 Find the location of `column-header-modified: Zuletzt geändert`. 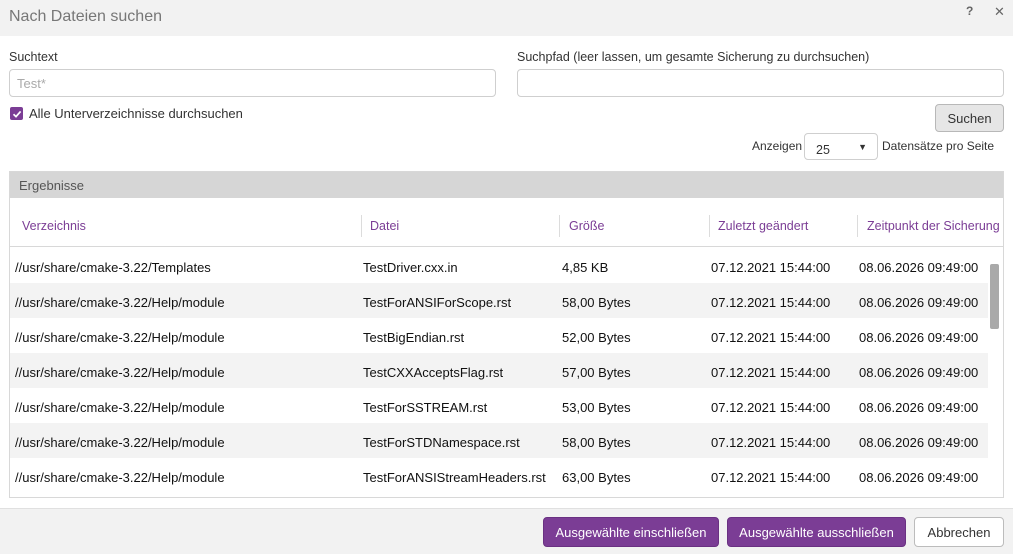

column-header-modified: Zuletzt geändert is located at coordinates (763, 226).